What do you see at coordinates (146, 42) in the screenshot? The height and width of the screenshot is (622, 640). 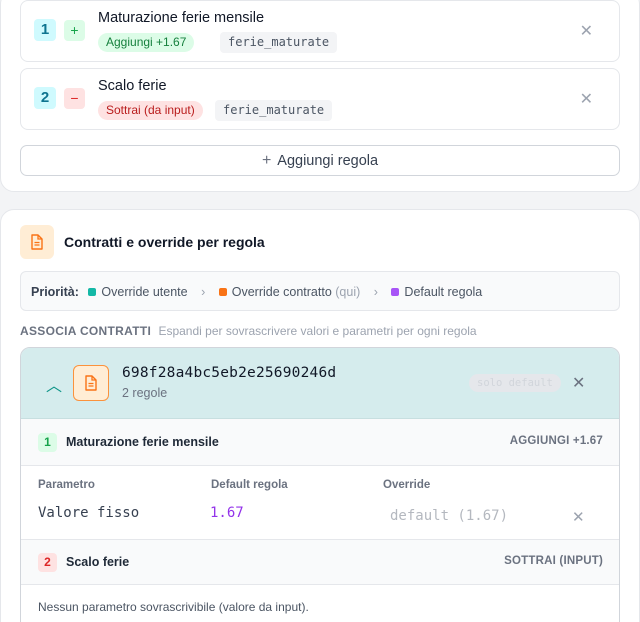 I see `rule-action-badge: Aggiungi +1.67` at bounding box center [146, 42].